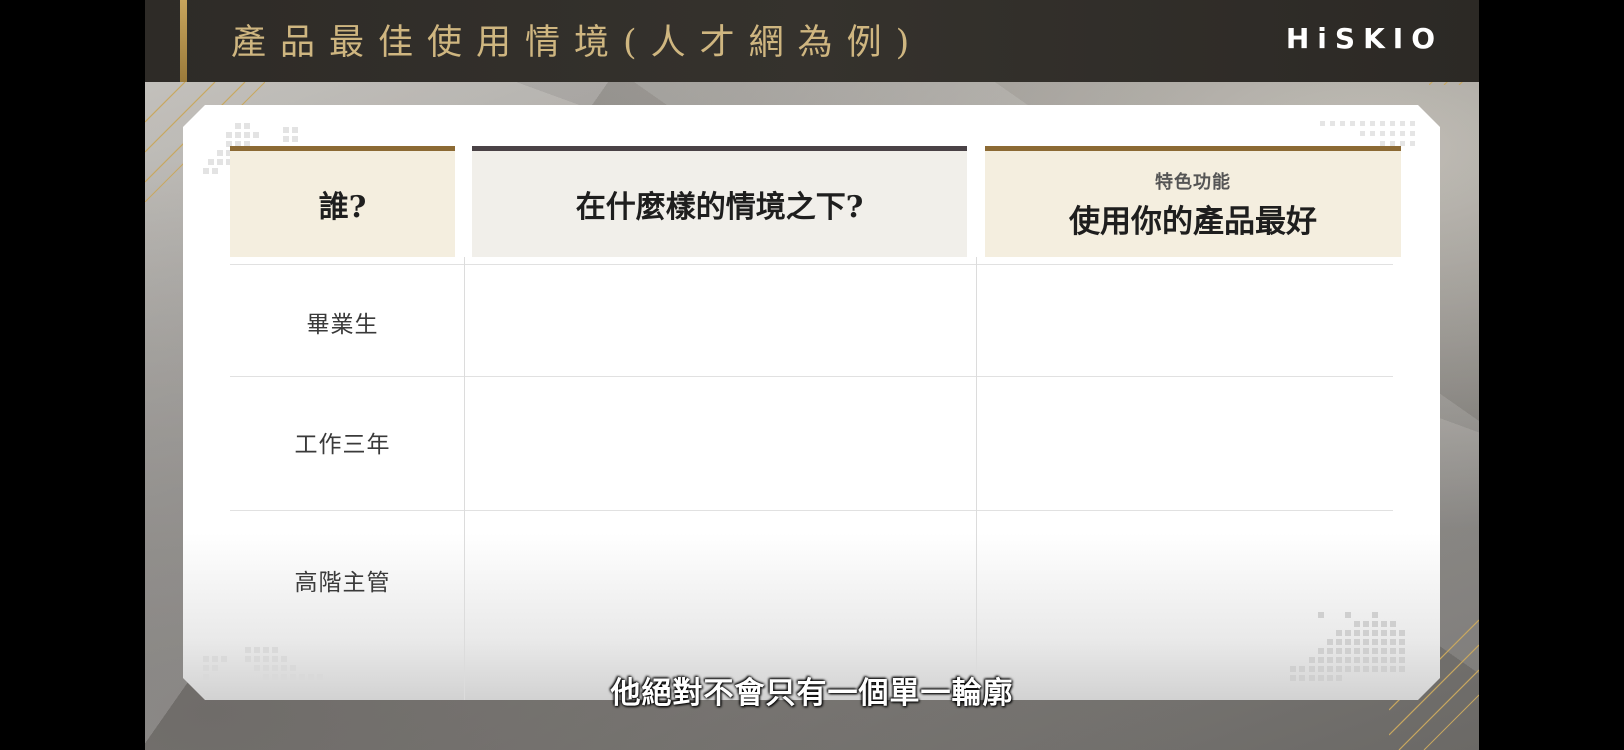 This screenshot has width=1624, height=750. What do you see at coordinates (719, 207) in the screenshot?
I see `header-situation-label: 在什麼樣的情境之下?` at bounding box center [719, 207].